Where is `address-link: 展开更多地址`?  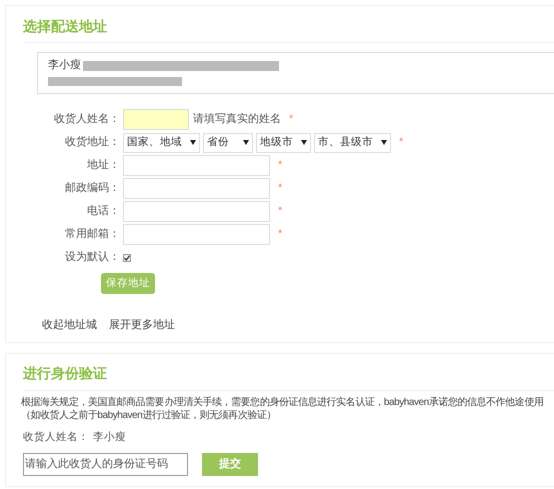 address-link: 展开更多地址 is located at coordinates (142, 325).